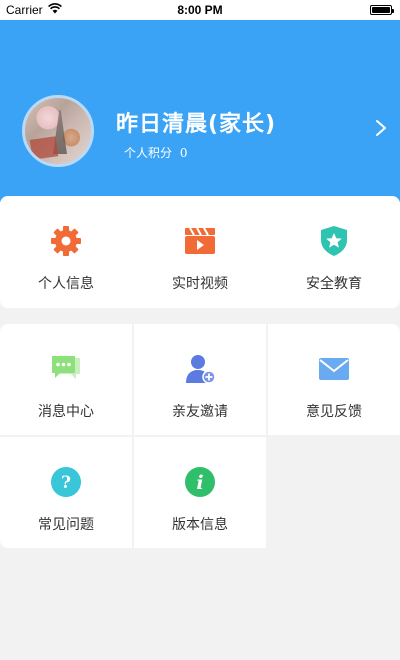 This screenshot has width=400, height=660. I want to click on menu-item-version-info: i 版本信息, so click(200, 492).